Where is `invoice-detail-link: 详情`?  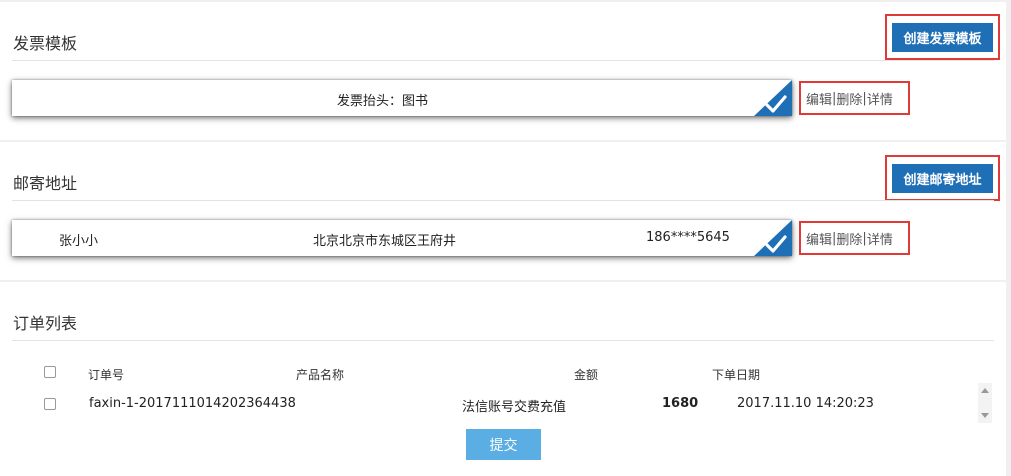 invoice-detail-link: 详情 is located at coordinates (880, 98).